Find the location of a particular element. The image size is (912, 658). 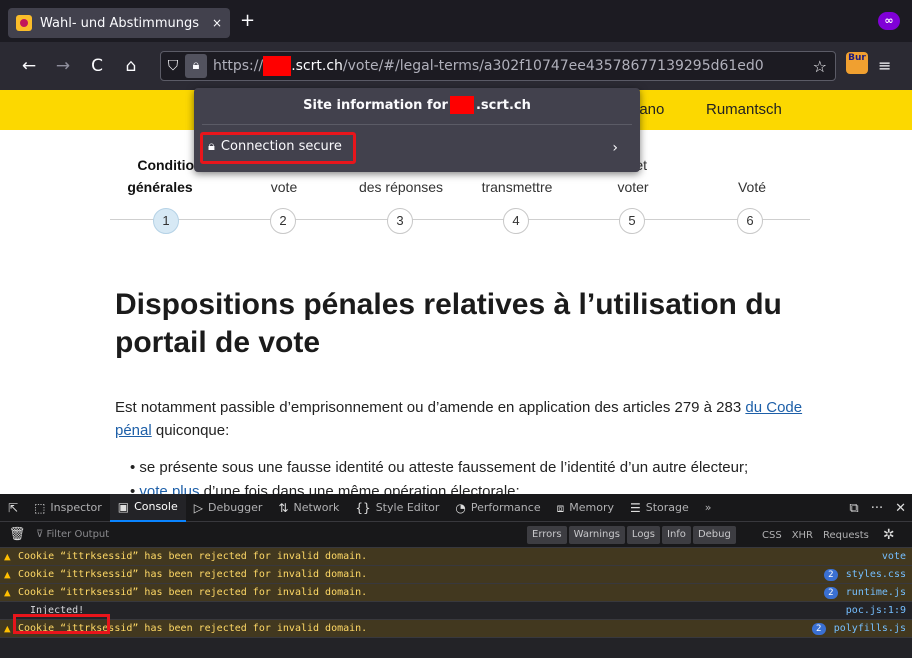

clear-console-trash-icon: 🗑︎ is located at coordinates (17, 534).